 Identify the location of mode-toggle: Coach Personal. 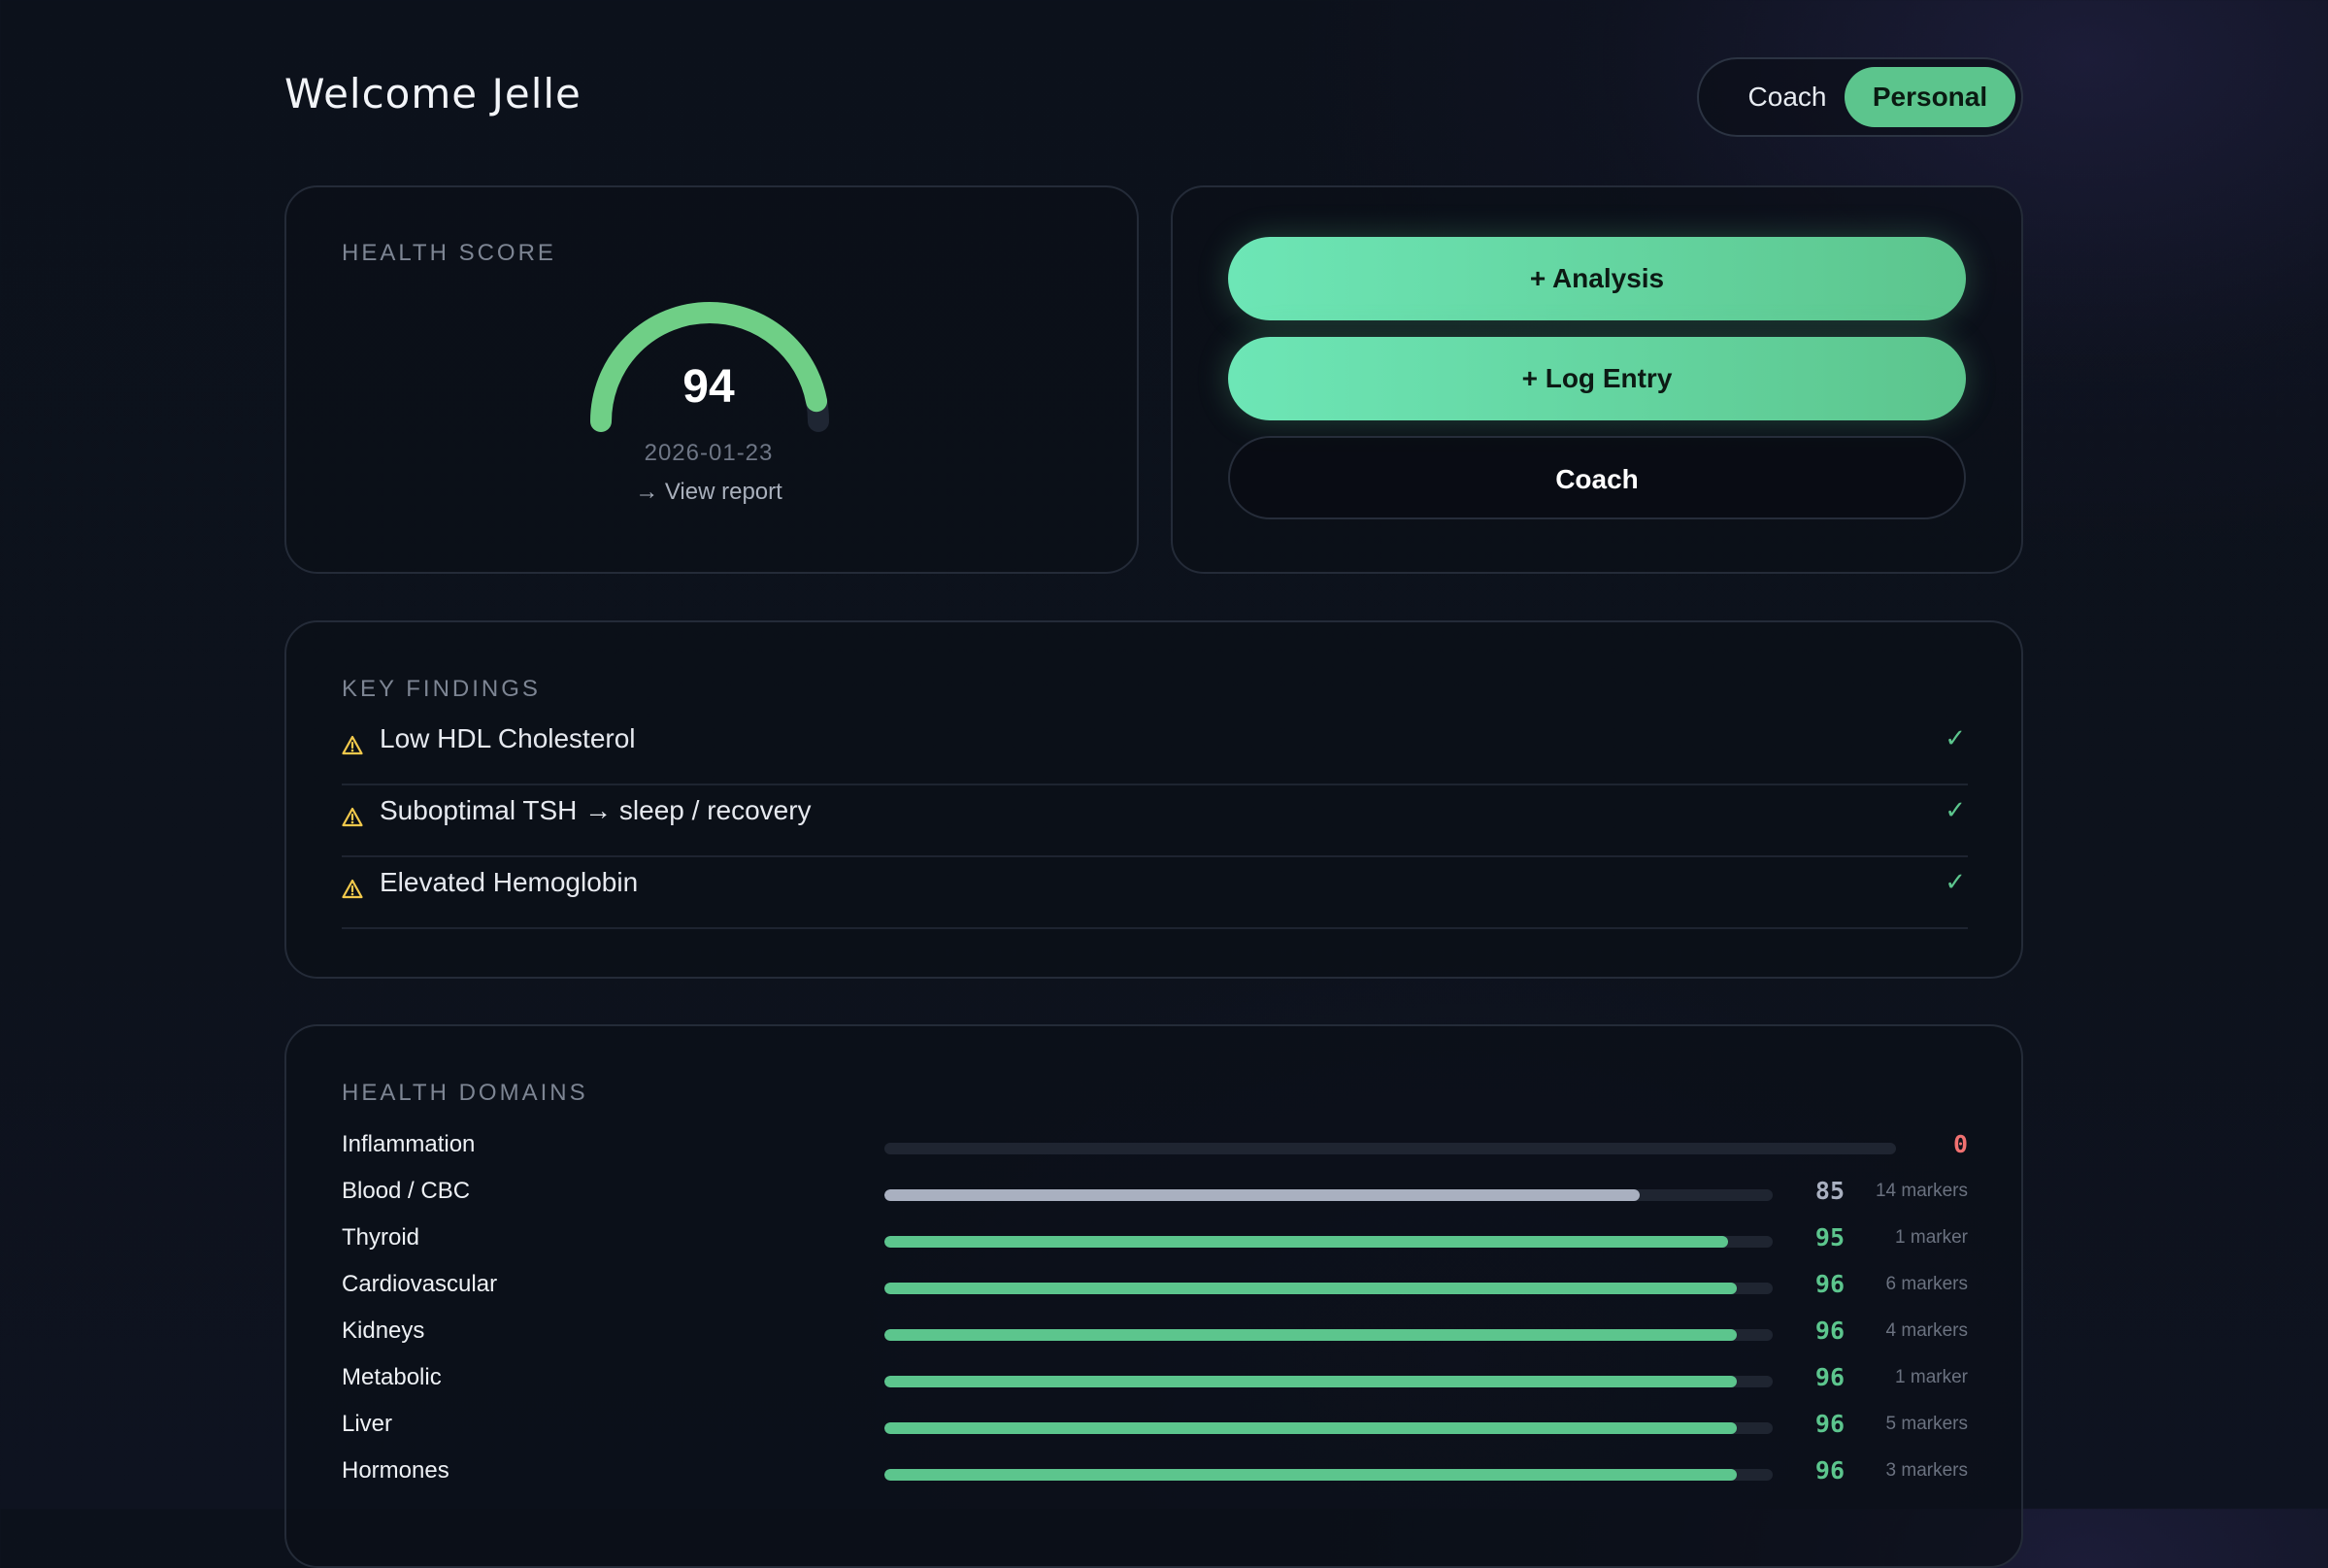
(1860, 97).